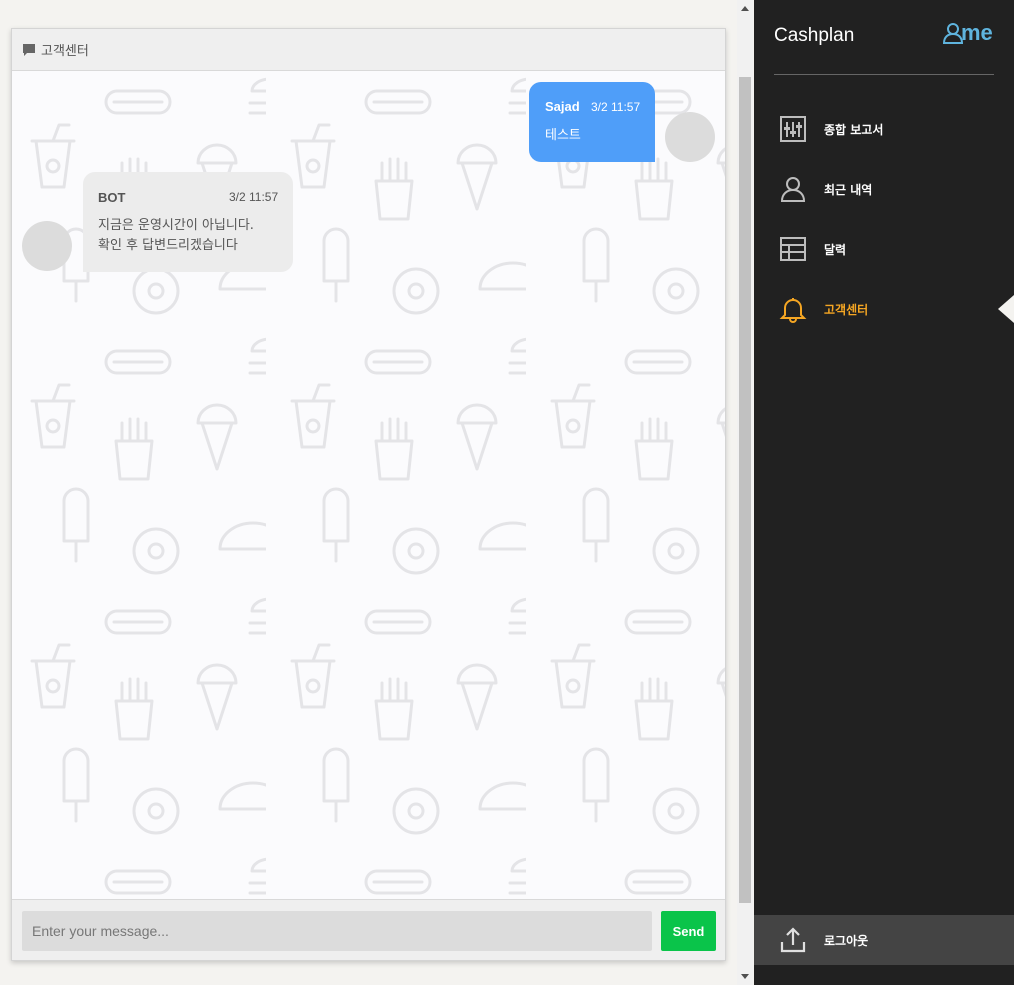 This screenshot has height=985, width=1014. Describe the element at coordinates (884, 940) in the screenshot. I see `logout-button: 로그아웃` at that location.